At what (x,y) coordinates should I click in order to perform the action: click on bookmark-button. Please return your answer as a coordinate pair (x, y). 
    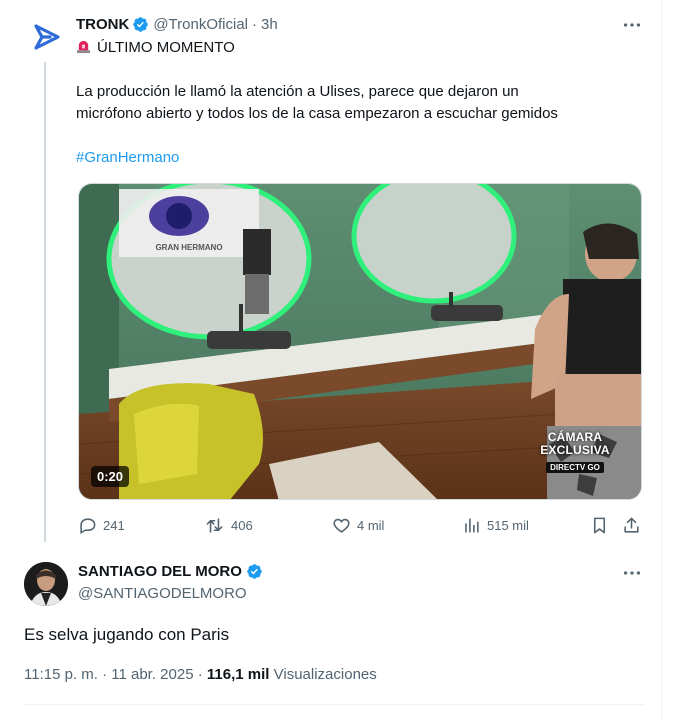
    Looking at the image, I should click on (602, 525).